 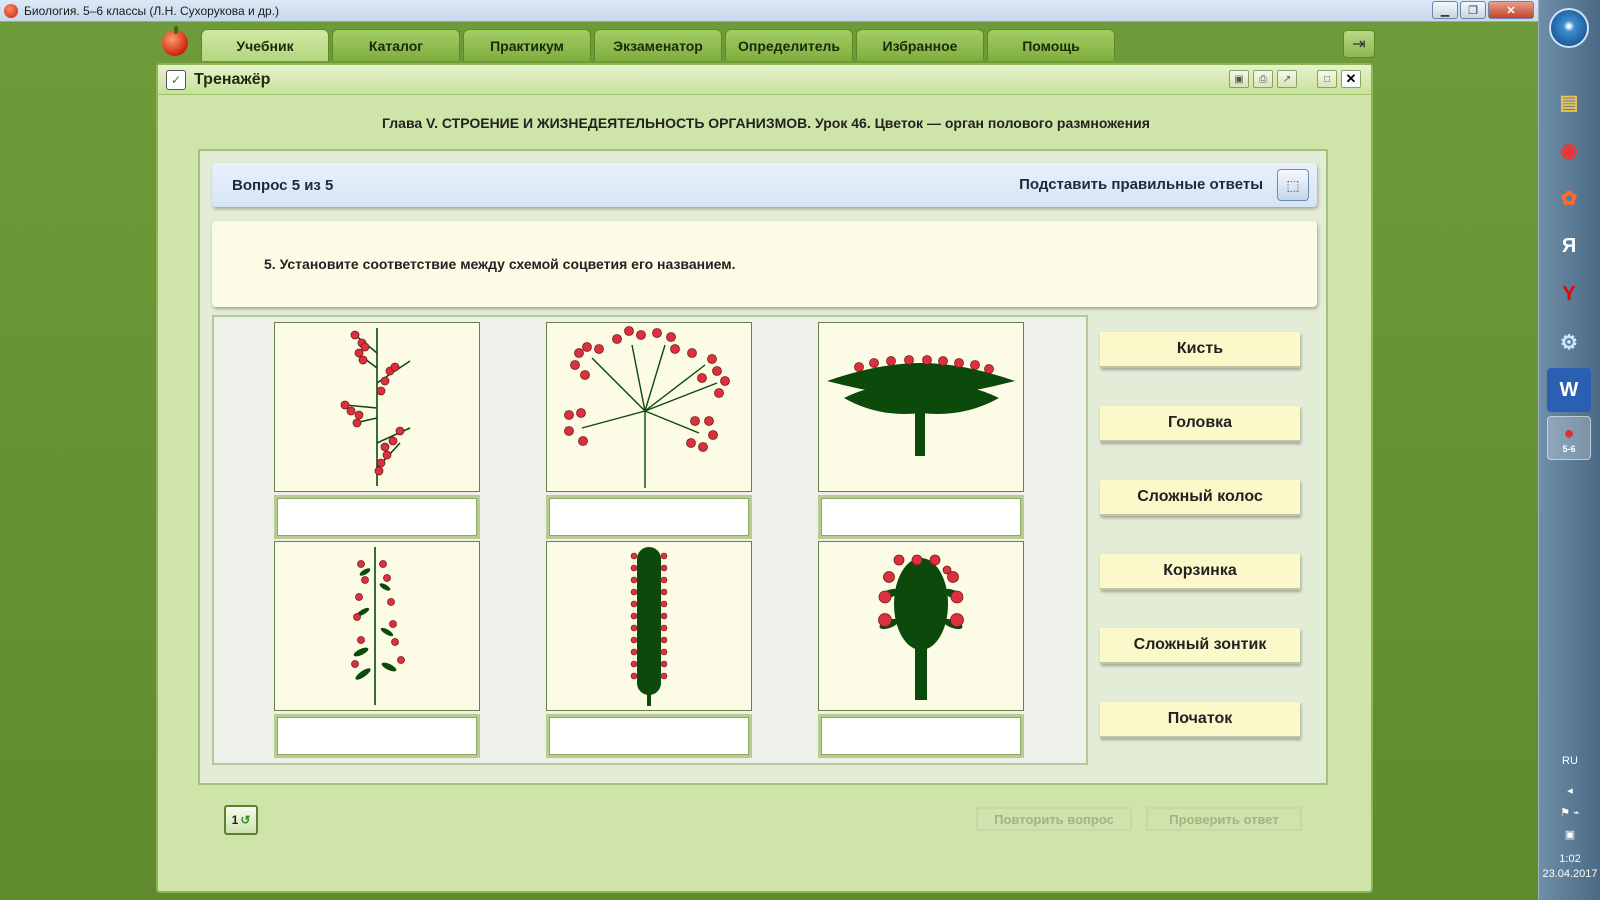 What do you see at coordinates (1569, 859) in the screenshot?
I see `clock-time: 1:02` at bounding box center [1569, 859].